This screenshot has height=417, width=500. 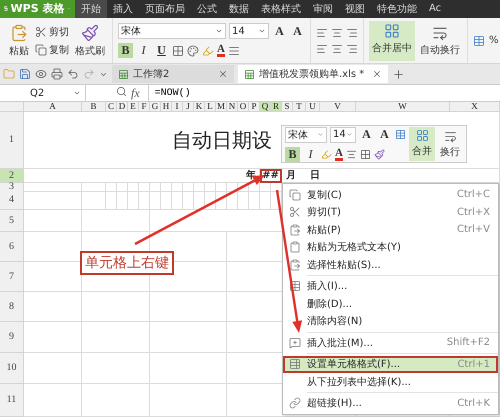 What do you see at coordinates (390, 195) in the screenshot?
I see `menu-item: 复制(C) Ctrl+C` at bounding box center [390, 195].